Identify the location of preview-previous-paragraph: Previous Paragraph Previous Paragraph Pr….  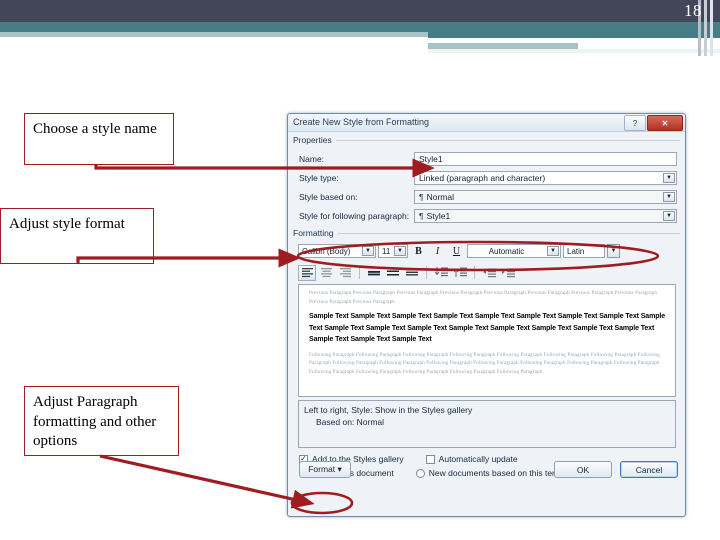
(483, 297).